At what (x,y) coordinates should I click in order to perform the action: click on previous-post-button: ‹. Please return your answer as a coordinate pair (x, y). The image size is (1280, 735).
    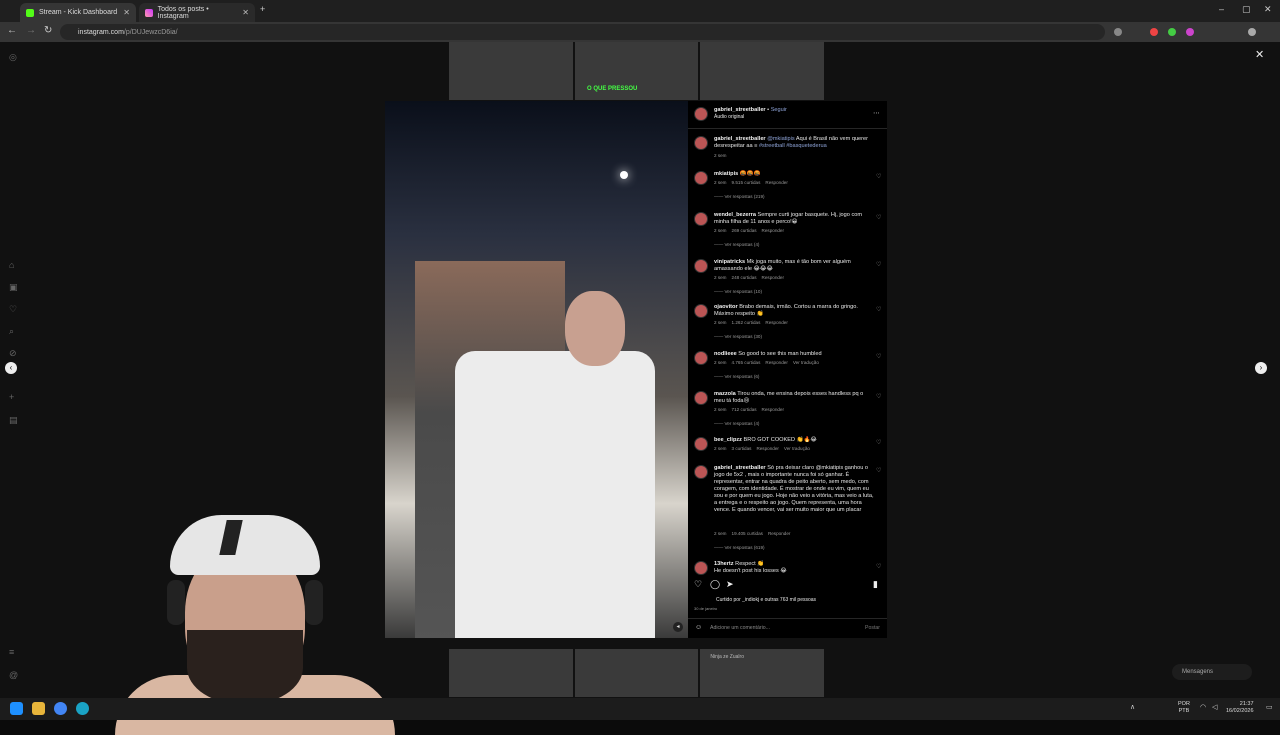
    Looking at the image, I should click on (11, 368).